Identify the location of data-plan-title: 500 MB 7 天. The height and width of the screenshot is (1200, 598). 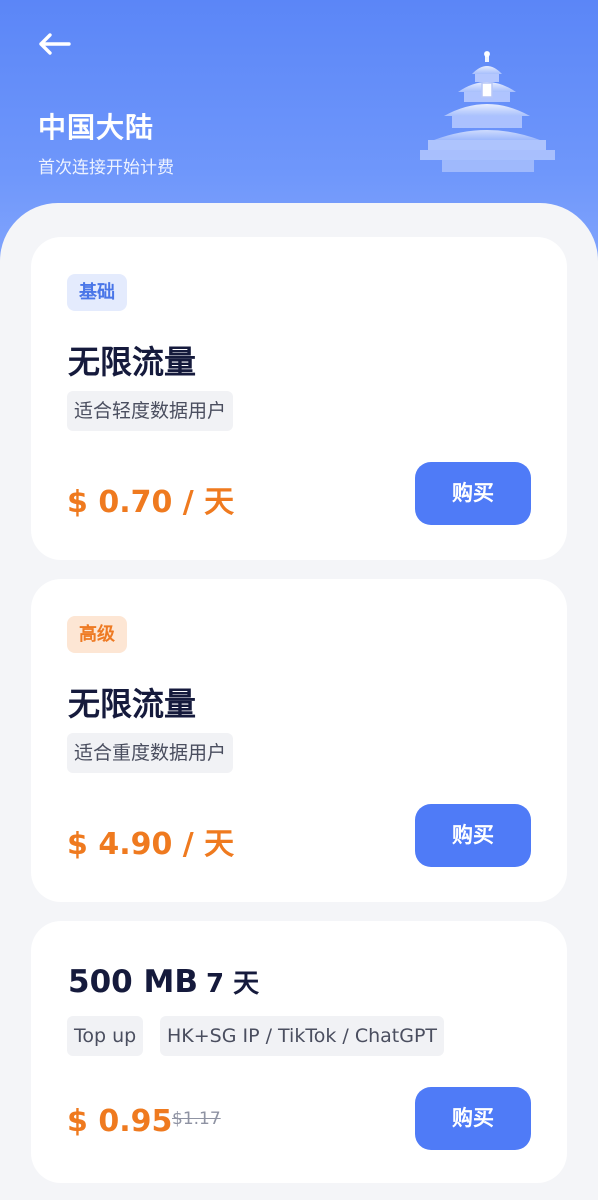
(163, 981).